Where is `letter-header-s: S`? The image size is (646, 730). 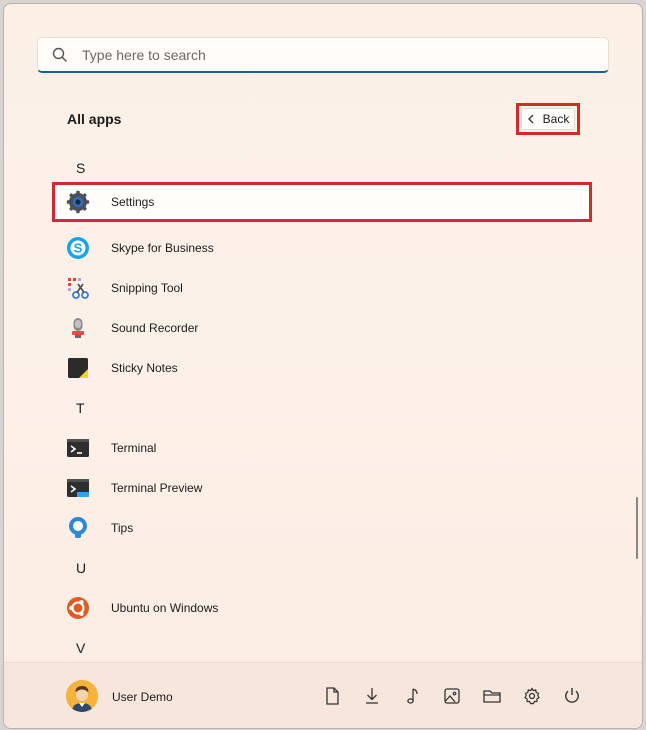 letter-header-s: S is located at coordinates (80, 168).